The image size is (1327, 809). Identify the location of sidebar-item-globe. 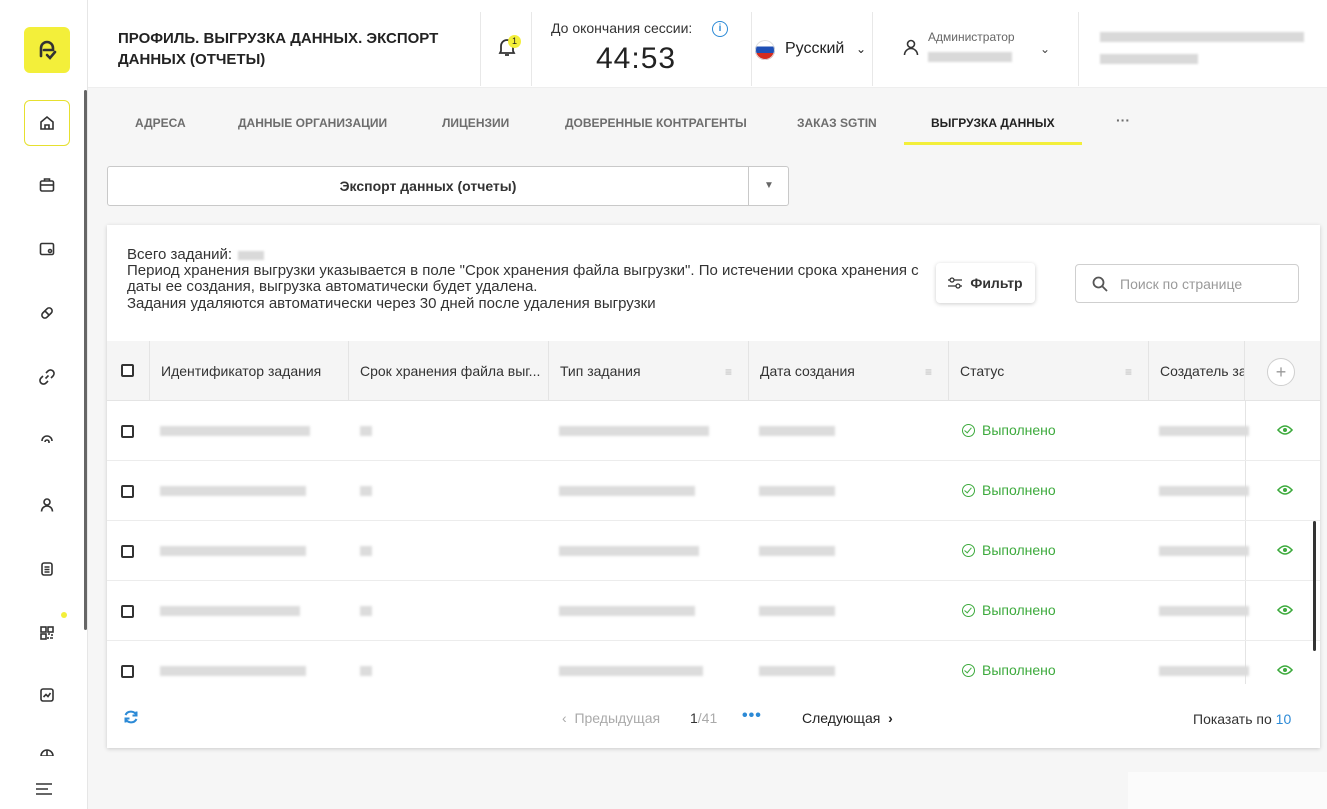
(47, 747).